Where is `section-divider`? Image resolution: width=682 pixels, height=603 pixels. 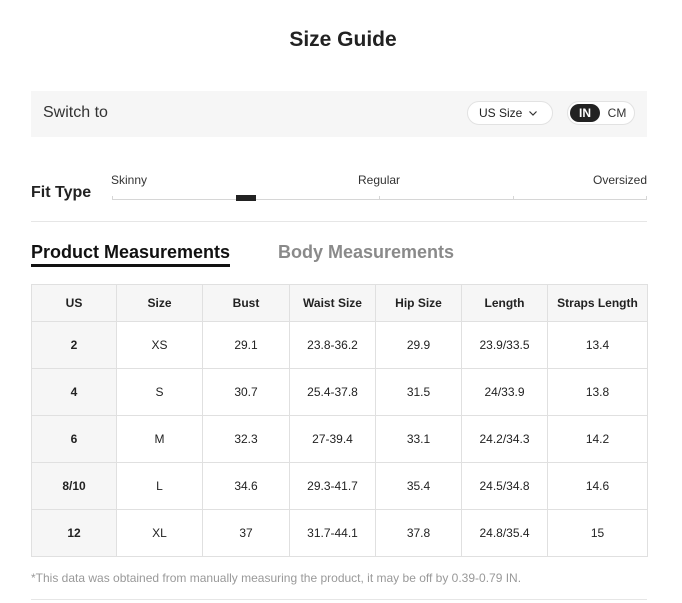
section-divider is located at coordinates (339, 221).